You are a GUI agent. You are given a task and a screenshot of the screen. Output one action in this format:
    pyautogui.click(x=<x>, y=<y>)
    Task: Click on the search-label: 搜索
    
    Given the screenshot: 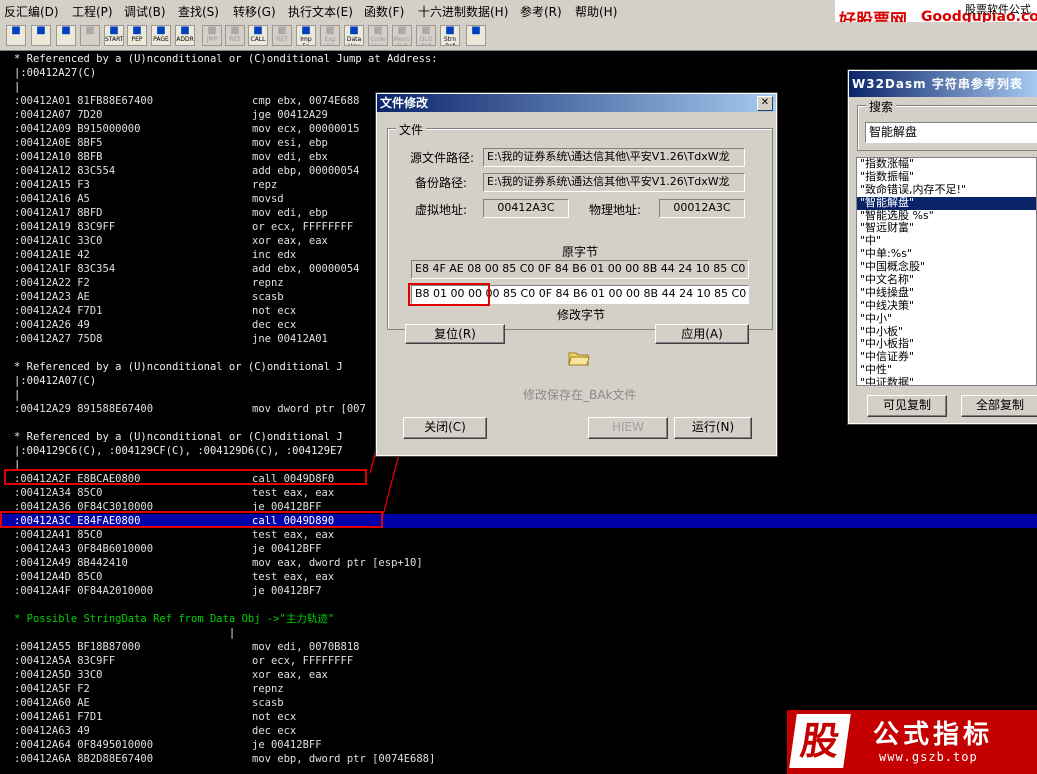 What is the action you would take?
    pyautogui.click(x=881, y=106)
    